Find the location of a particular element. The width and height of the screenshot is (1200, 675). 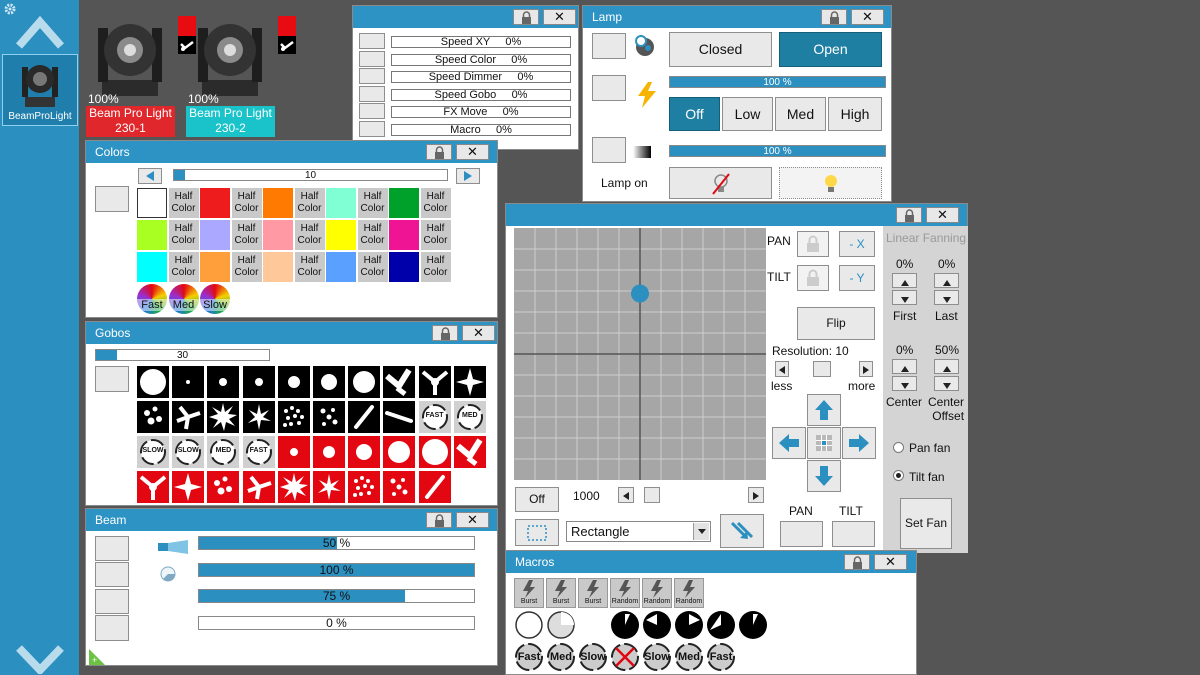

offset-down-button is located at coordinates (946, 383).